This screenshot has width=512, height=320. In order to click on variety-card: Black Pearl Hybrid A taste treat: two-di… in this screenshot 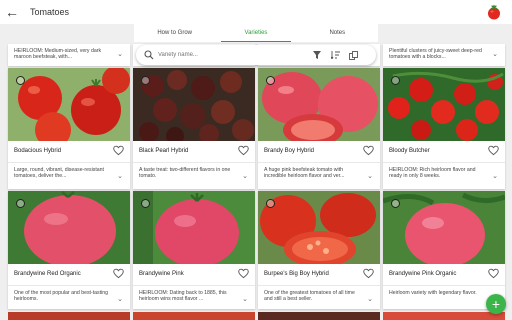, I will do `click(194, 128)`.